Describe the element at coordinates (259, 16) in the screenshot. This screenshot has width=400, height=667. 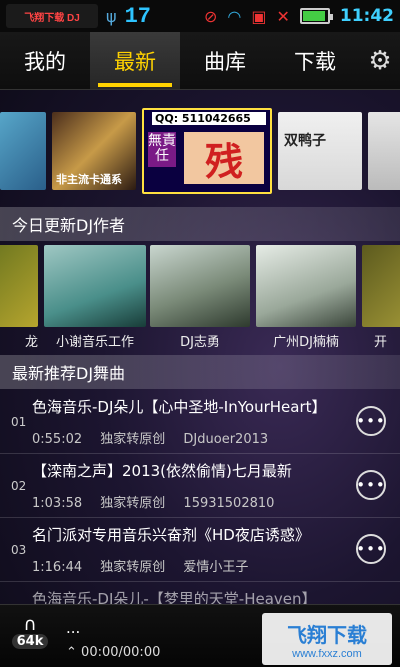
I see `sim-icon: ▣` at that location.